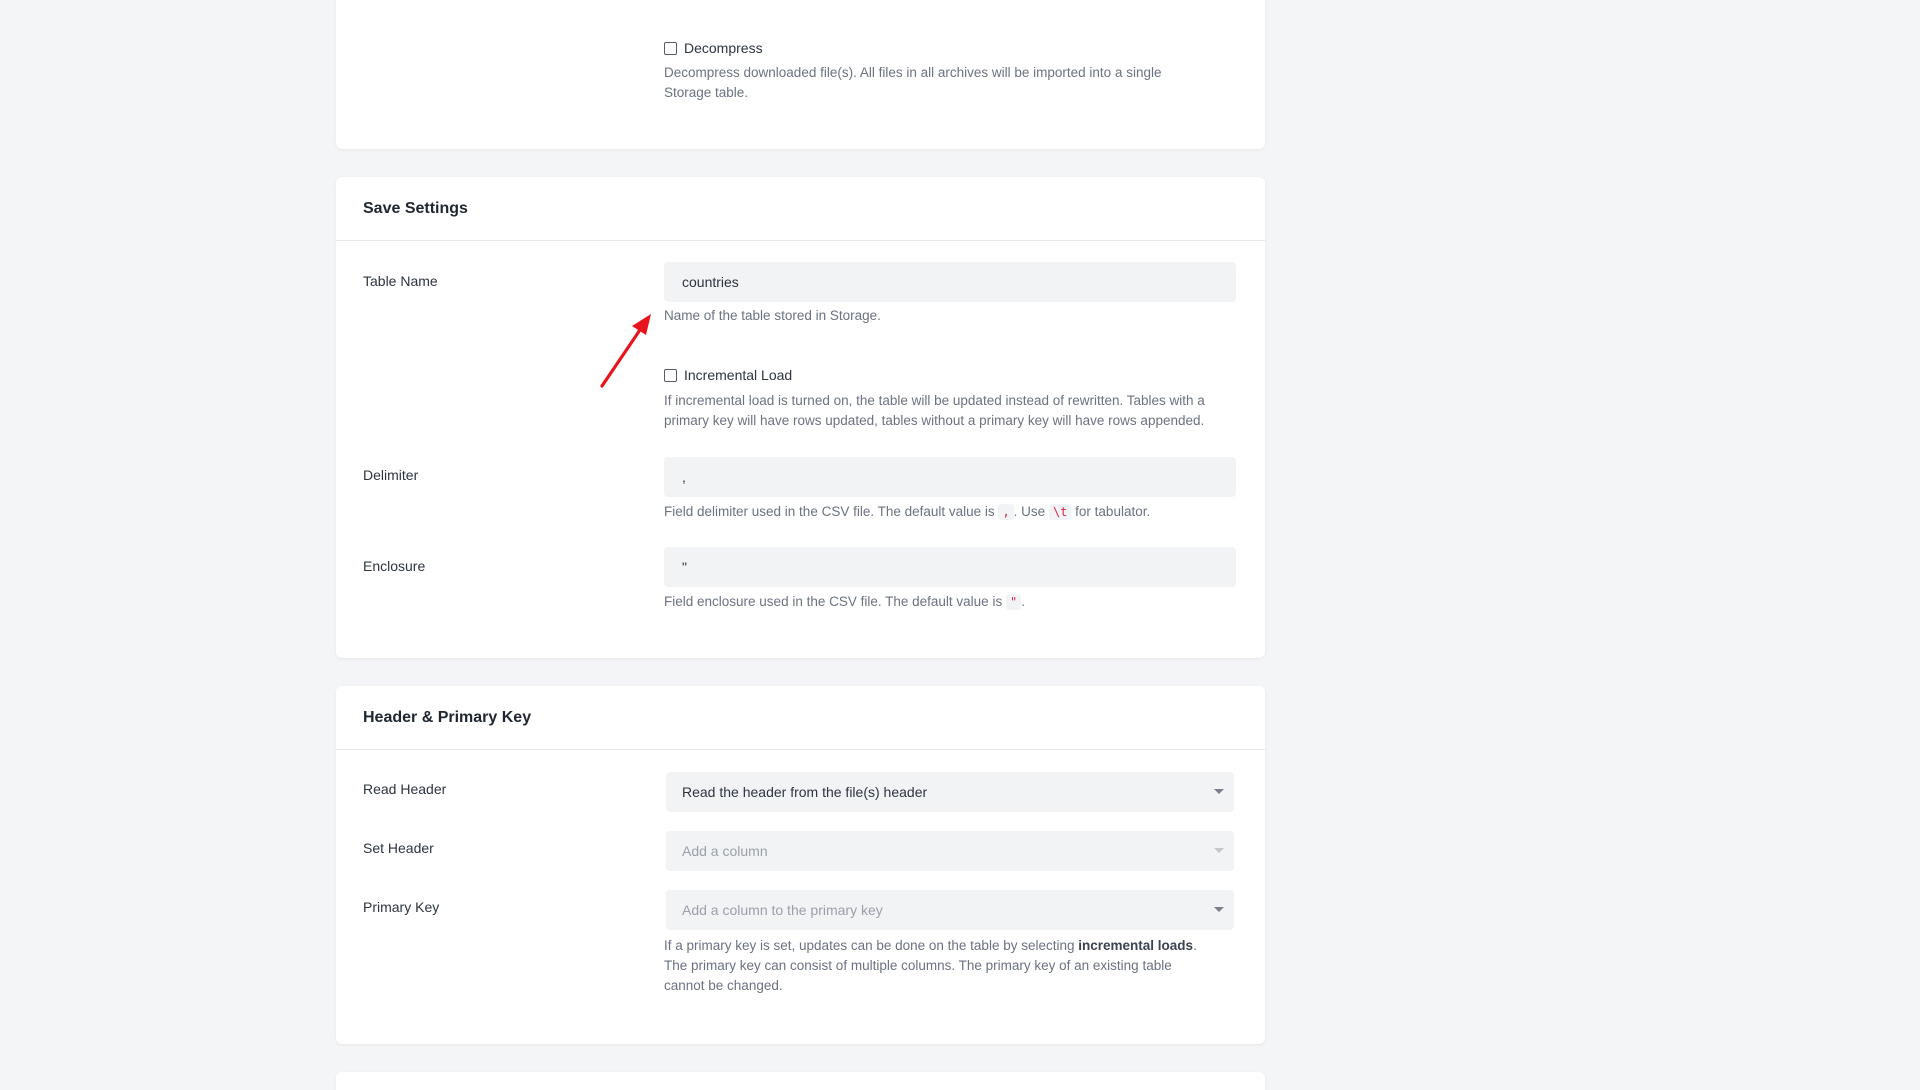 This screenshot has width=1920, height=1090. What do you see at coordinates (723, 48) in the screenshot?
I see `decompress-checkbox-label: Decompress` at bounding box center [723, 48].